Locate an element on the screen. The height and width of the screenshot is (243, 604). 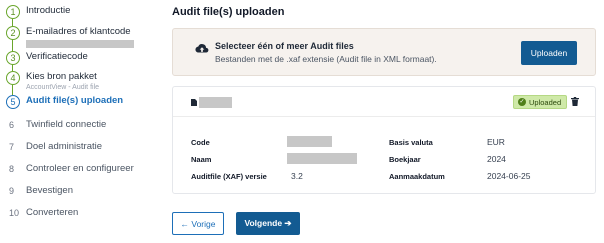
step-bevestigen: 9 Bevestigen is located at coordinates (39, 192).